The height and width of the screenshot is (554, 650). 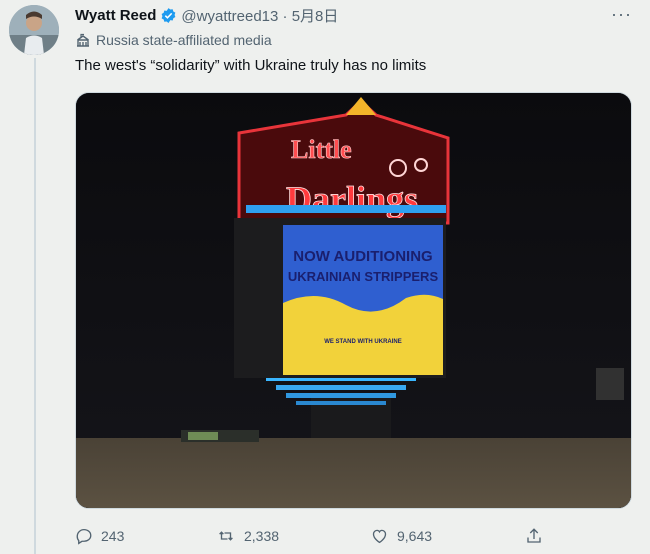 I want to click on like-button: 9,643, so click(x=401, y=536).